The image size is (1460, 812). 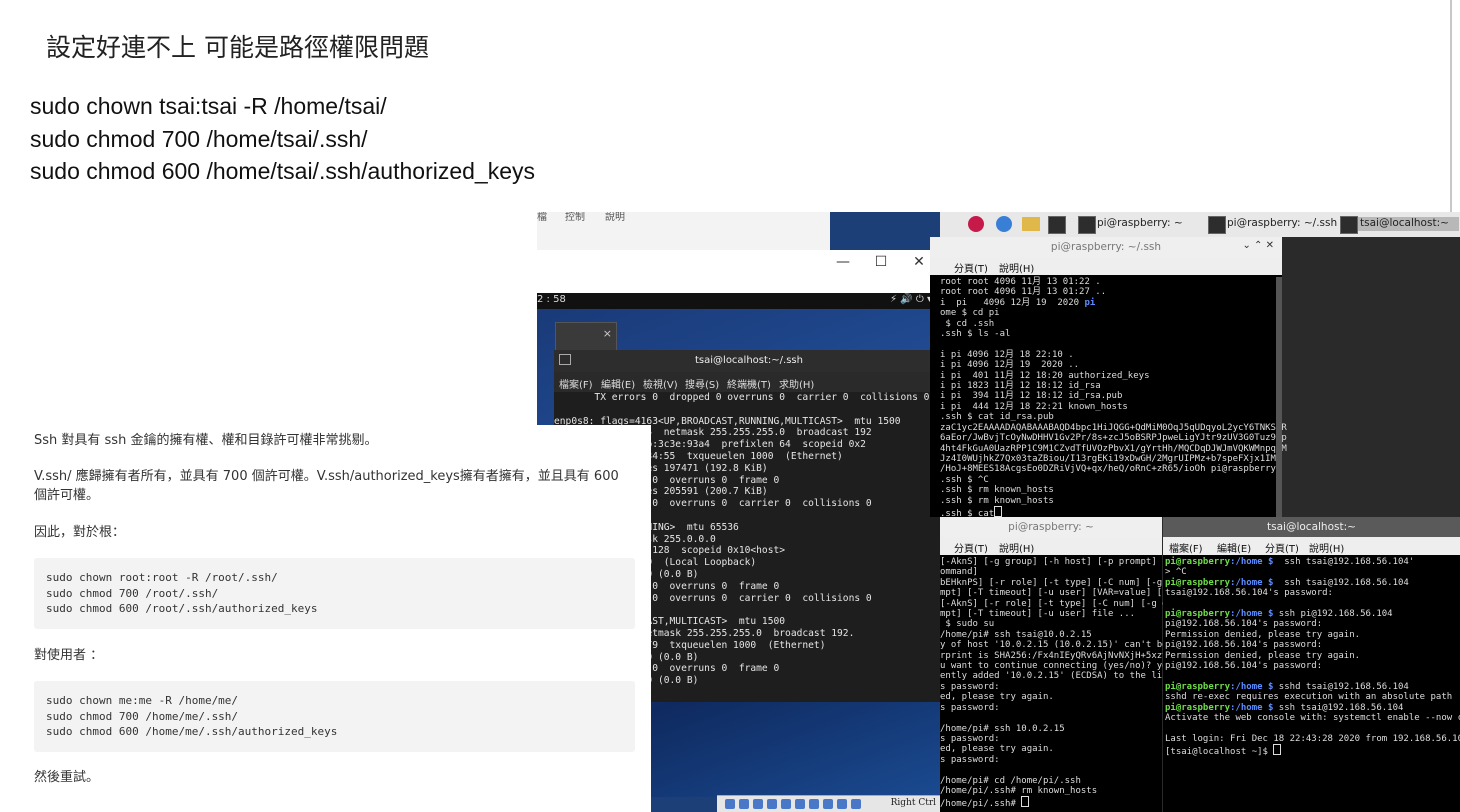 I want to click on terminal-menubar: 檔案(F) 編輯(E) 分頁(T) 說明(H), so click(x=1311, y=546).